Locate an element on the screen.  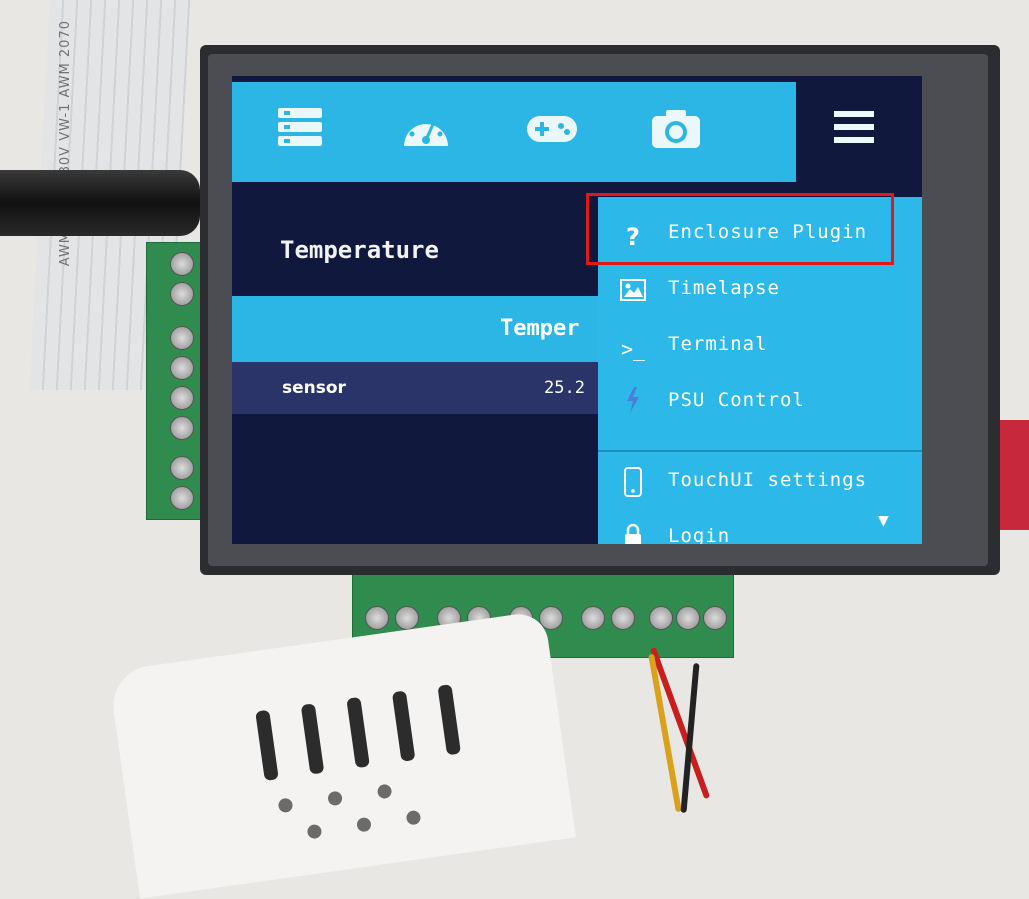
sensor-label: sensor is located at coordinates (314, 388).